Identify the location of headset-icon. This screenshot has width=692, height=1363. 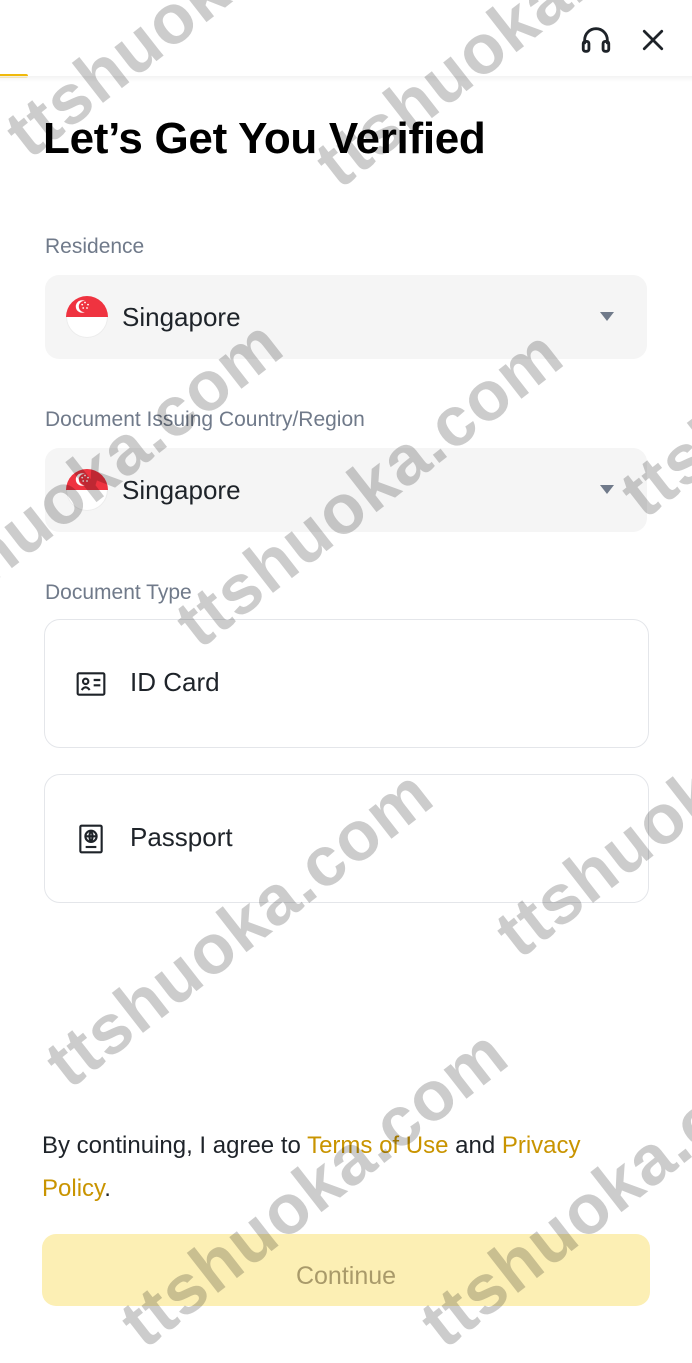
(596, 40).